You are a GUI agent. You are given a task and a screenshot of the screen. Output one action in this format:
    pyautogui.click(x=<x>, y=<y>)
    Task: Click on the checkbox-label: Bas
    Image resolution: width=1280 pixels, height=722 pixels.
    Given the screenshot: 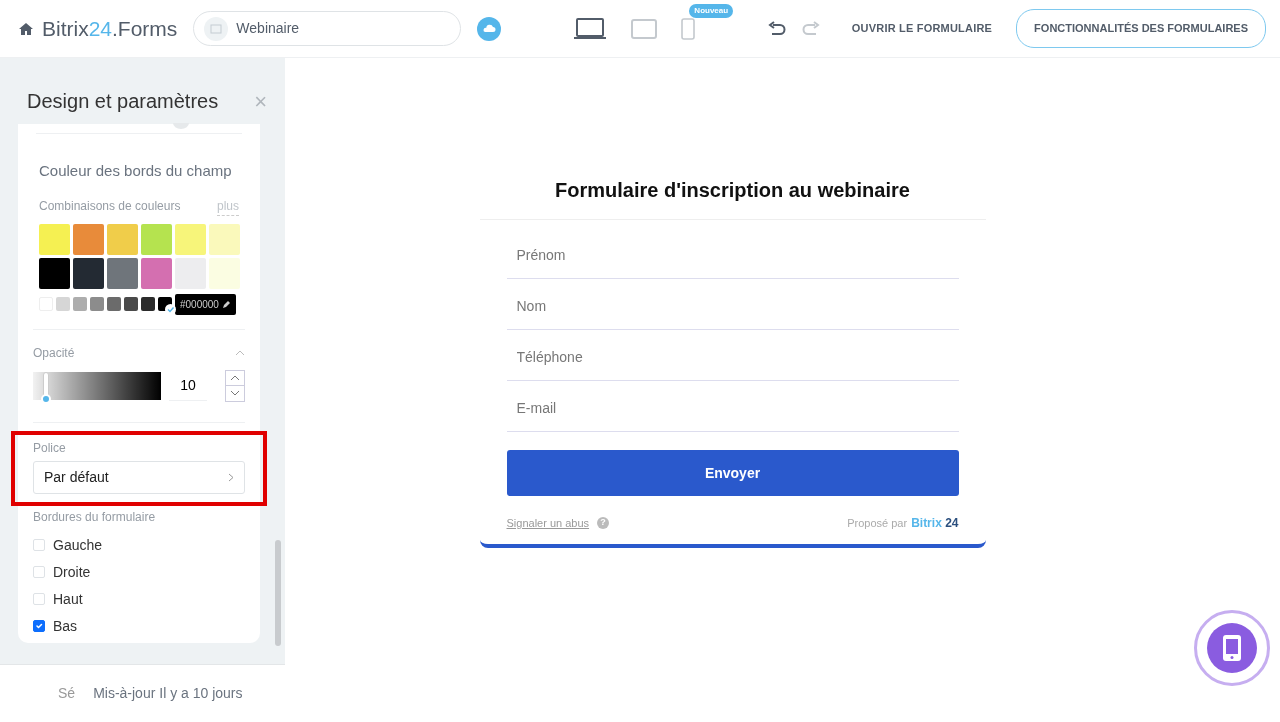 What is the action you would take?
    pyautogui.click(x=65, y=626)
    